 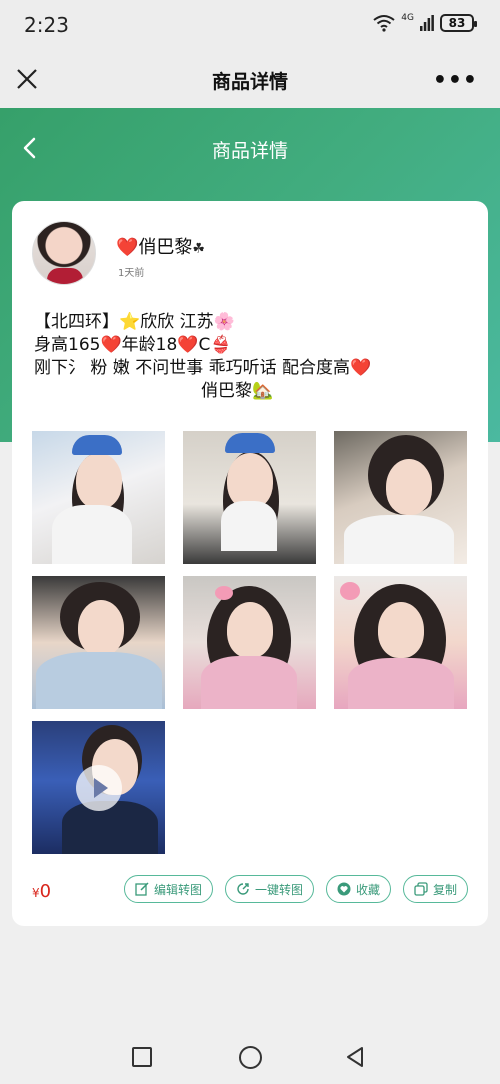 What do you see at coordinates (250, 25) in the screenshot?
I see `status-bar: 2:23 4G 83` at bounding box center [250, 25].